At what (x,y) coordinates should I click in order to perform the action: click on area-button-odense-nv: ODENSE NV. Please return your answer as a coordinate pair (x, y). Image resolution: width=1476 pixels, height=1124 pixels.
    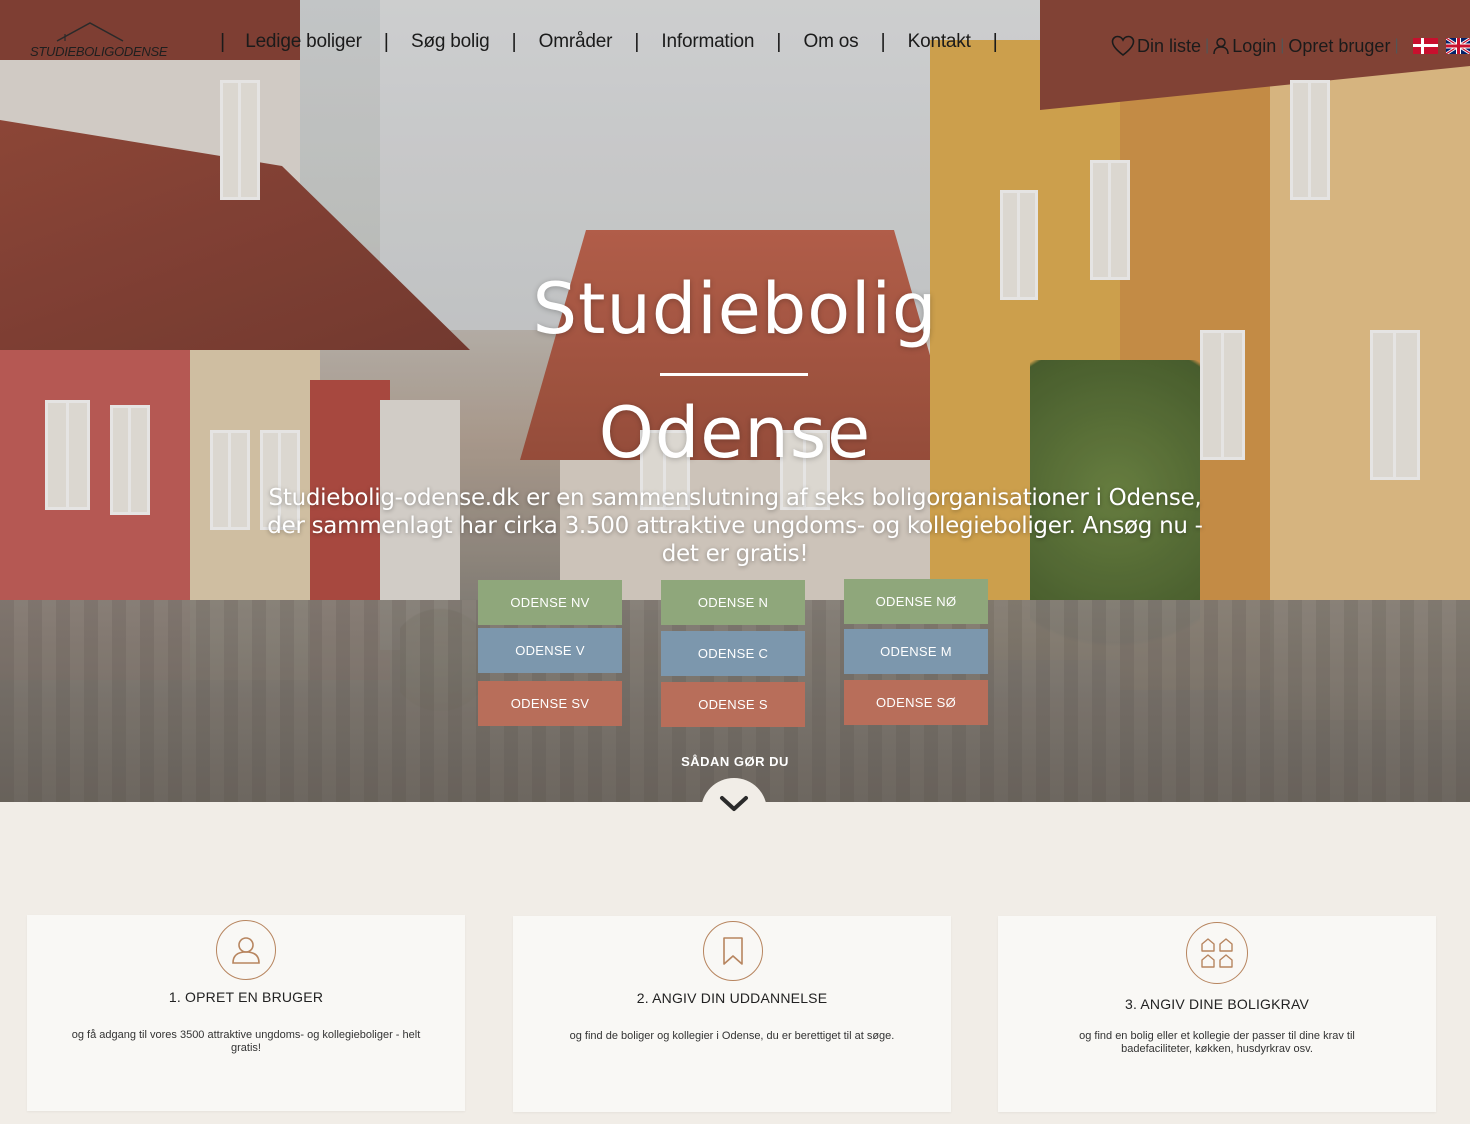
    Looking at the image, I should click on (550, 602).